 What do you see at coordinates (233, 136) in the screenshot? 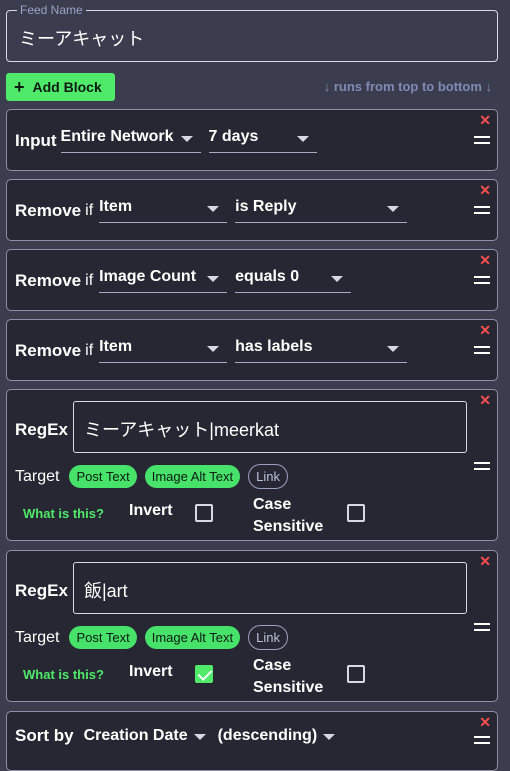
I see `select-value: 7 days` at bounding box center [233, 136].